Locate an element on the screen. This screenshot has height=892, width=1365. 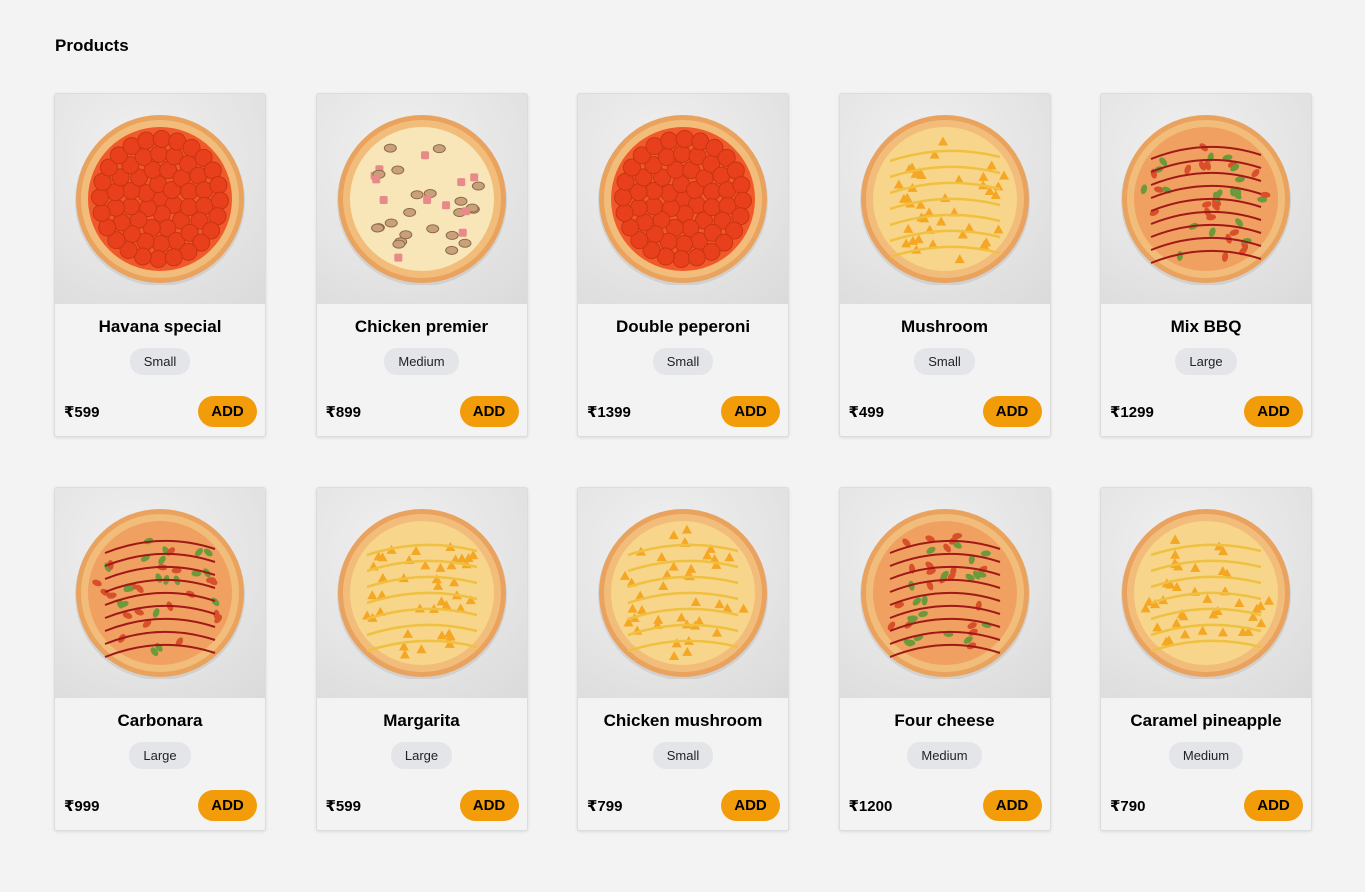
product-price: ₹899 is located at coordinates (343, 412).